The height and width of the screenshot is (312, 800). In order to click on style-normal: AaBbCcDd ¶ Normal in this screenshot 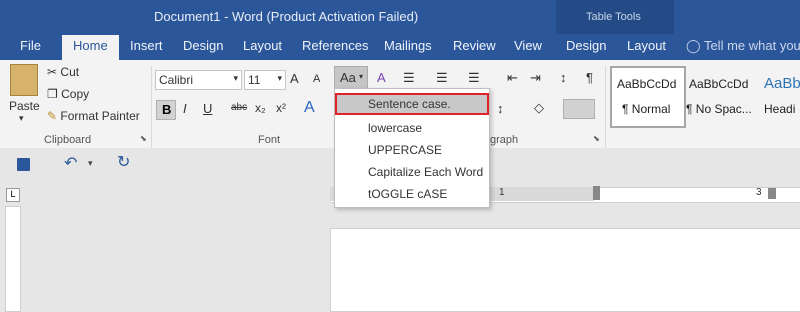, I will do `click(648, 97)`.